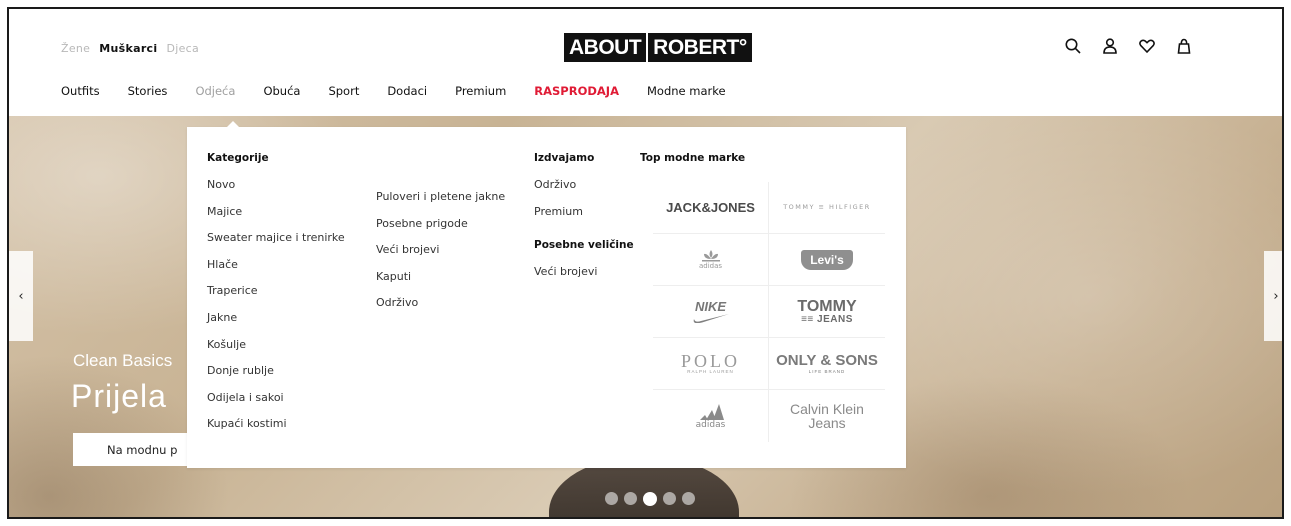 The height and width of the screenshot is (526, 1291). What do you see at coordinates (710, 256) in the screenshot?
I see `trefoil-icon` at bounding box center [710, 256].